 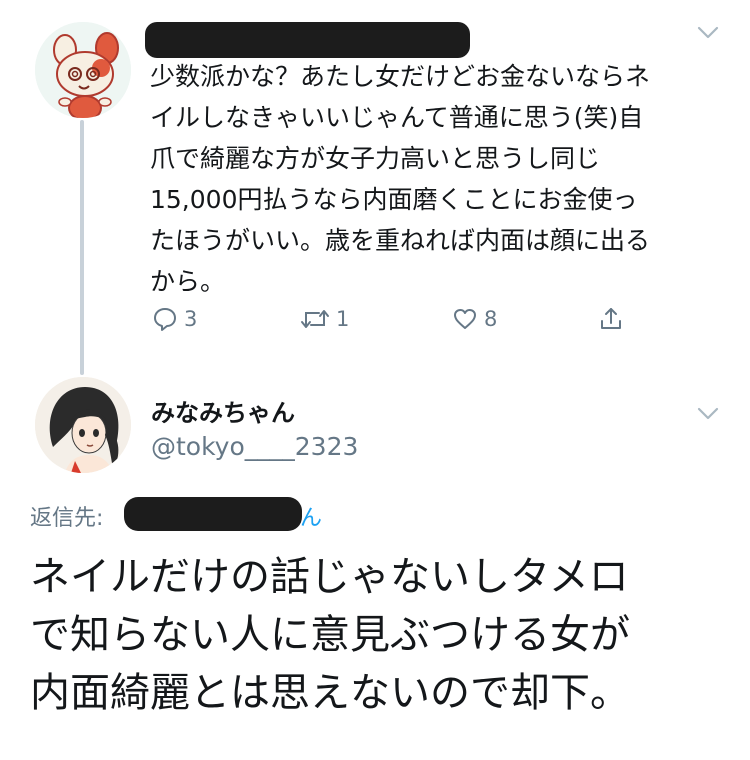 What do you see at coordinates (188, 281) in the screenshot?
I see `tweet-text-line: から。` at bounding box center [188, 281].